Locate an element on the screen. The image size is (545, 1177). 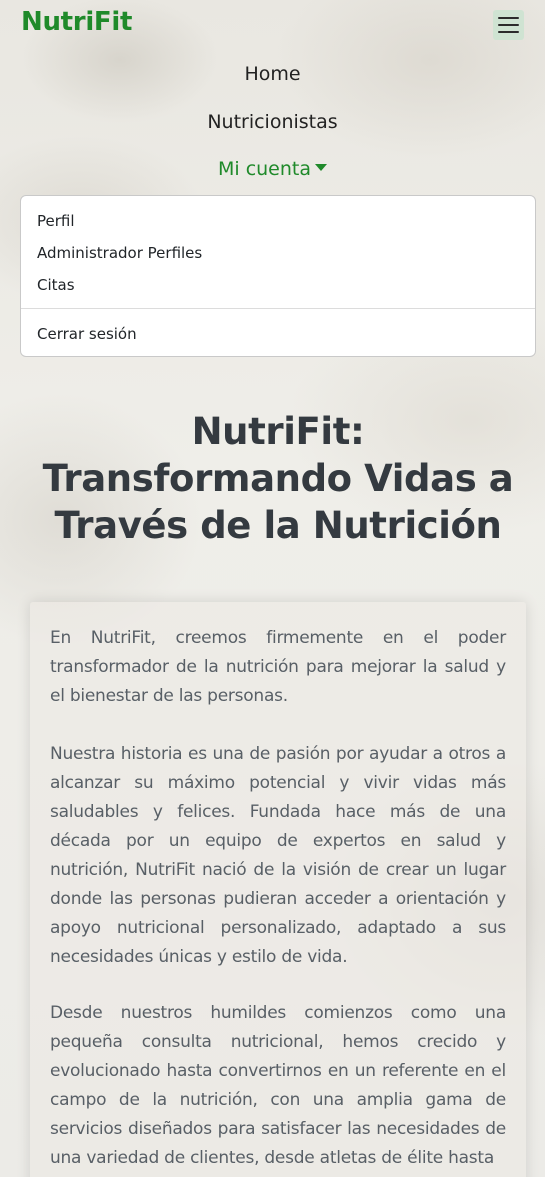
nav-link-nutricionistas: Nutricionistas is located at coordinates (272, 122).